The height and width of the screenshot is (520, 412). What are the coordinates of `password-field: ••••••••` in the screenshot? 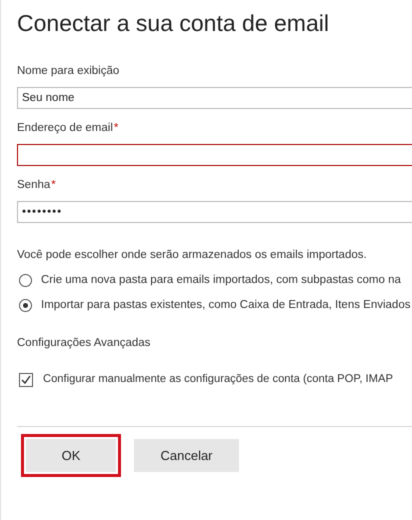 It's located at (214, 212).